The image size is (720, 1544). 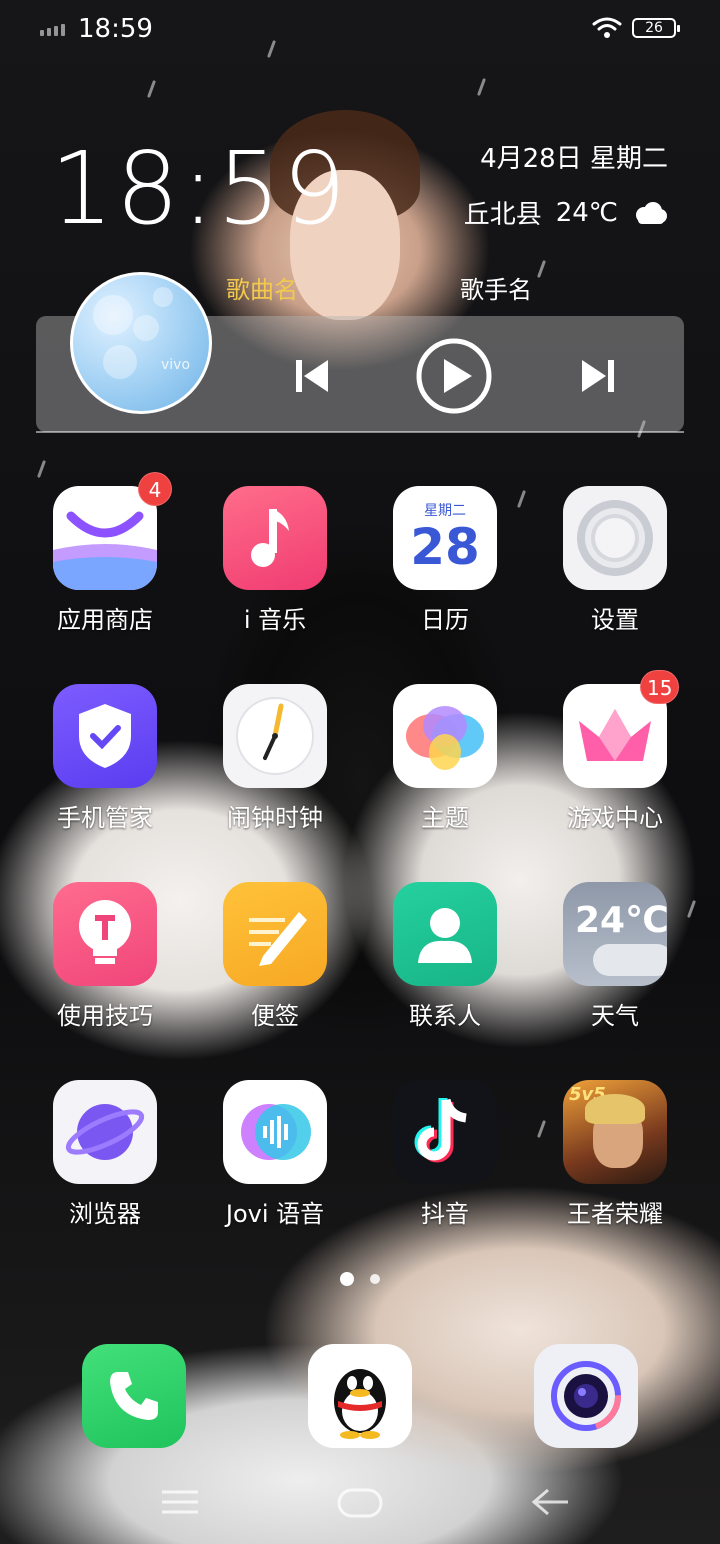 I want to click on weather-icon: 24℃, so click(x=615, y=934).